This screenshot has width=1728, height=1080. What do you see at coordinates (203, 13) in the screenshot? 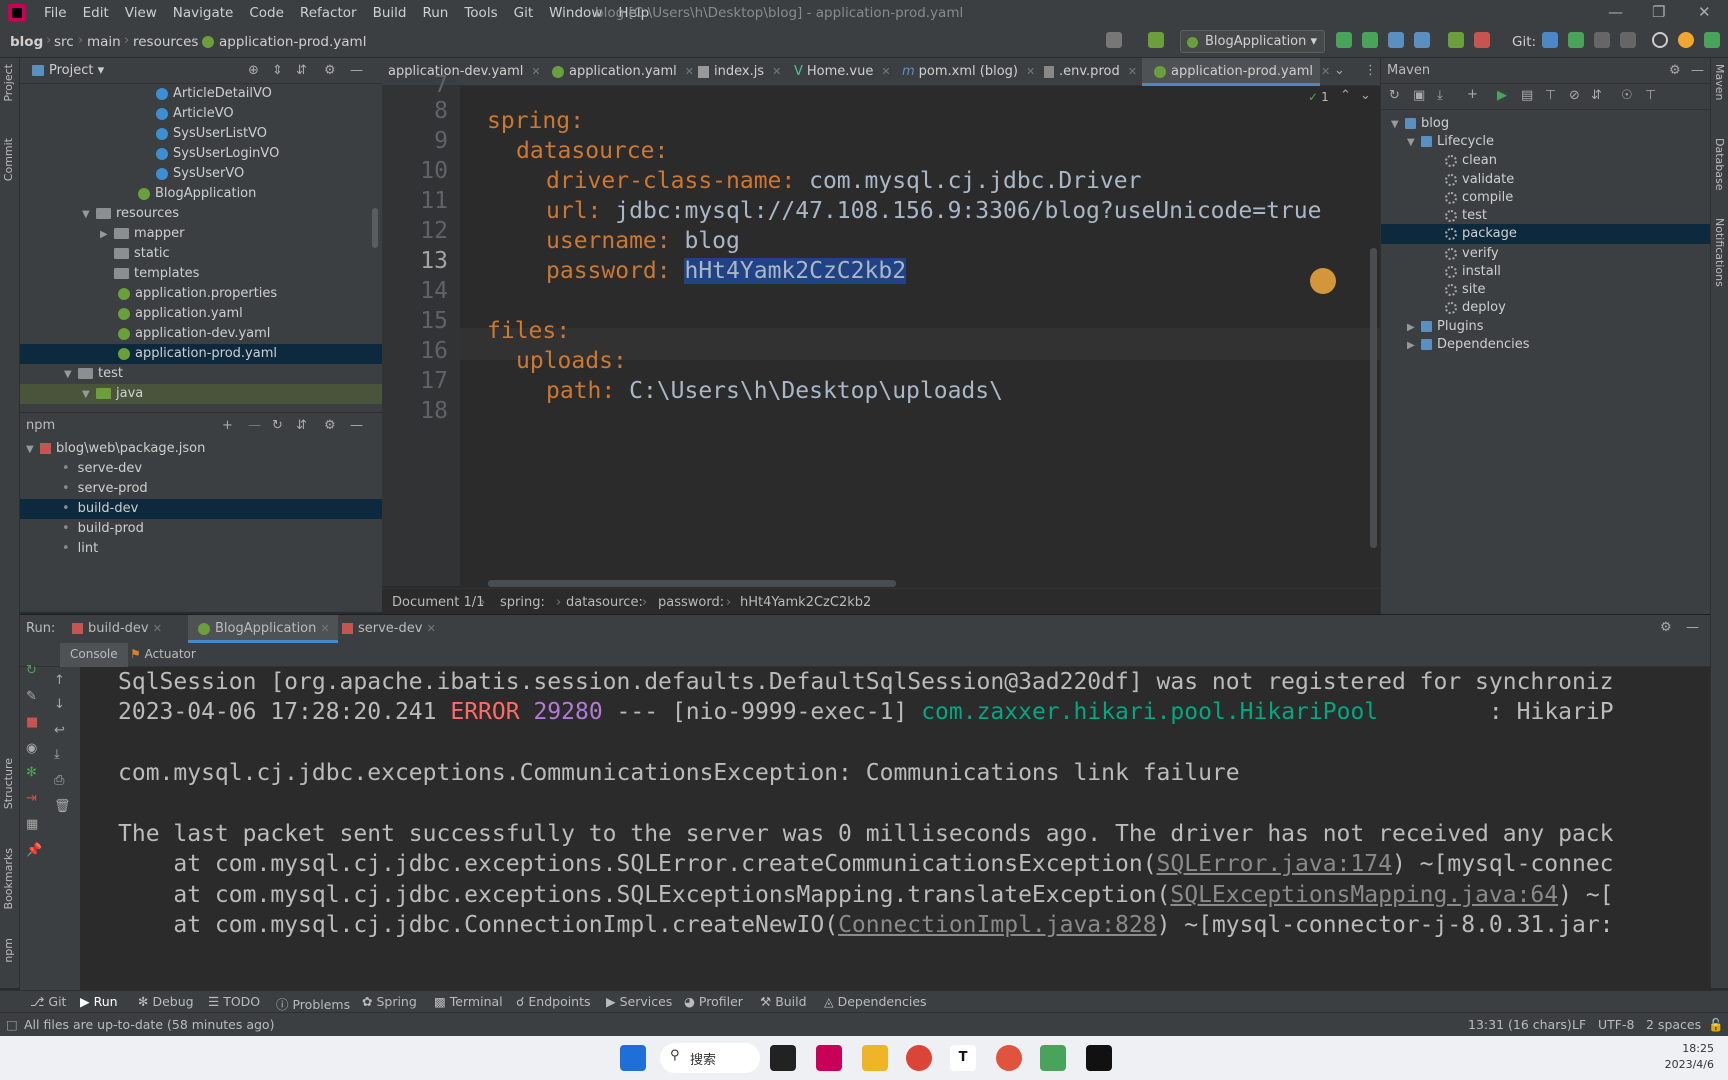
I see `menu-navigate: Navigate` at bounding box center [203, 13].